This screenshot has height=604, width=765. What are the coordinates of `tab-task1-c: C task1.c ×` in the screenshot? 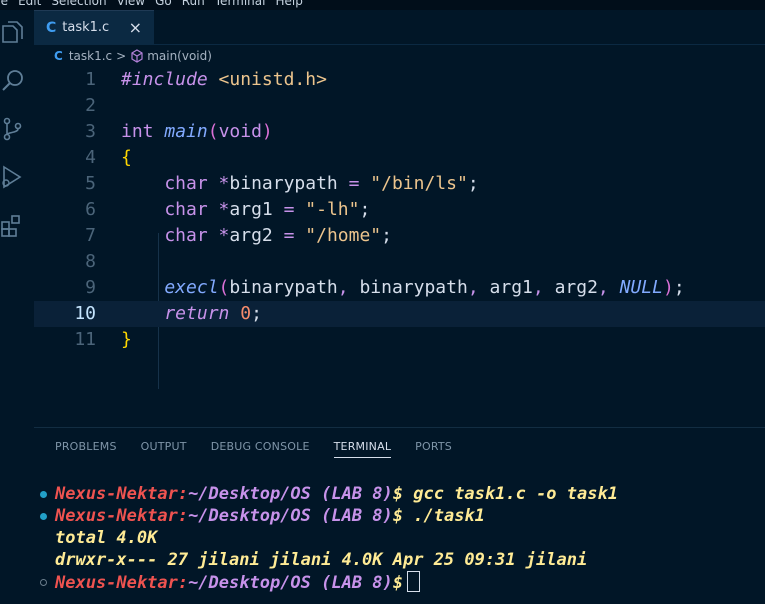 It's located at (94, 27).